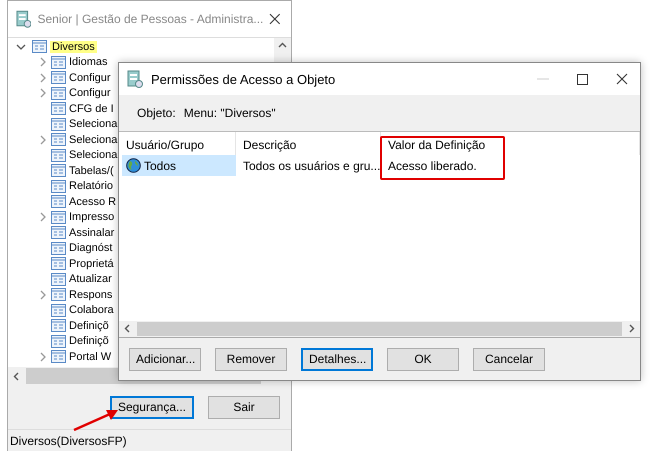  I want to click on tree-item: Relatório, so click(91, 186).